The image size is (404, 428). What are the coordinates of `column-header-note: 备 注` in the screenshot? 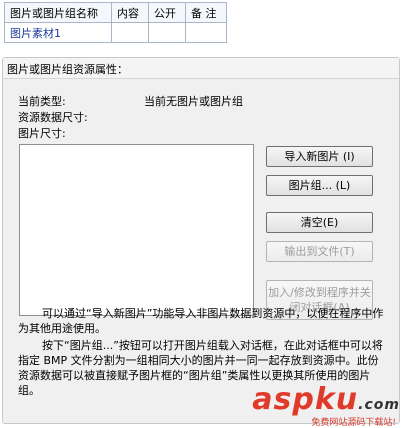 It's located at (206, 12).